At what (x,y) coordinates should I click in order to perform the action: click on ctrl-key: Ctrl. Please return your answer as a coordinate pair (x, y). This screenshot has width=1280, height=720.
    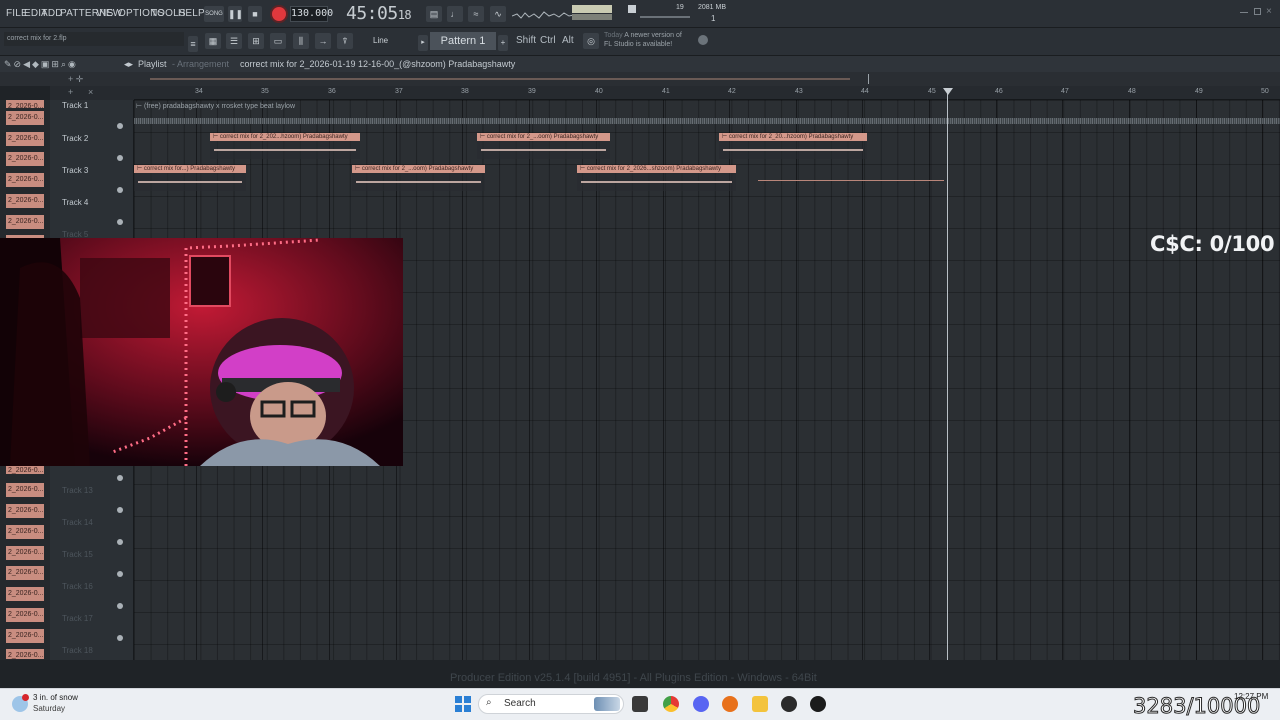
    Looking at the image, I should click on (548, 40).